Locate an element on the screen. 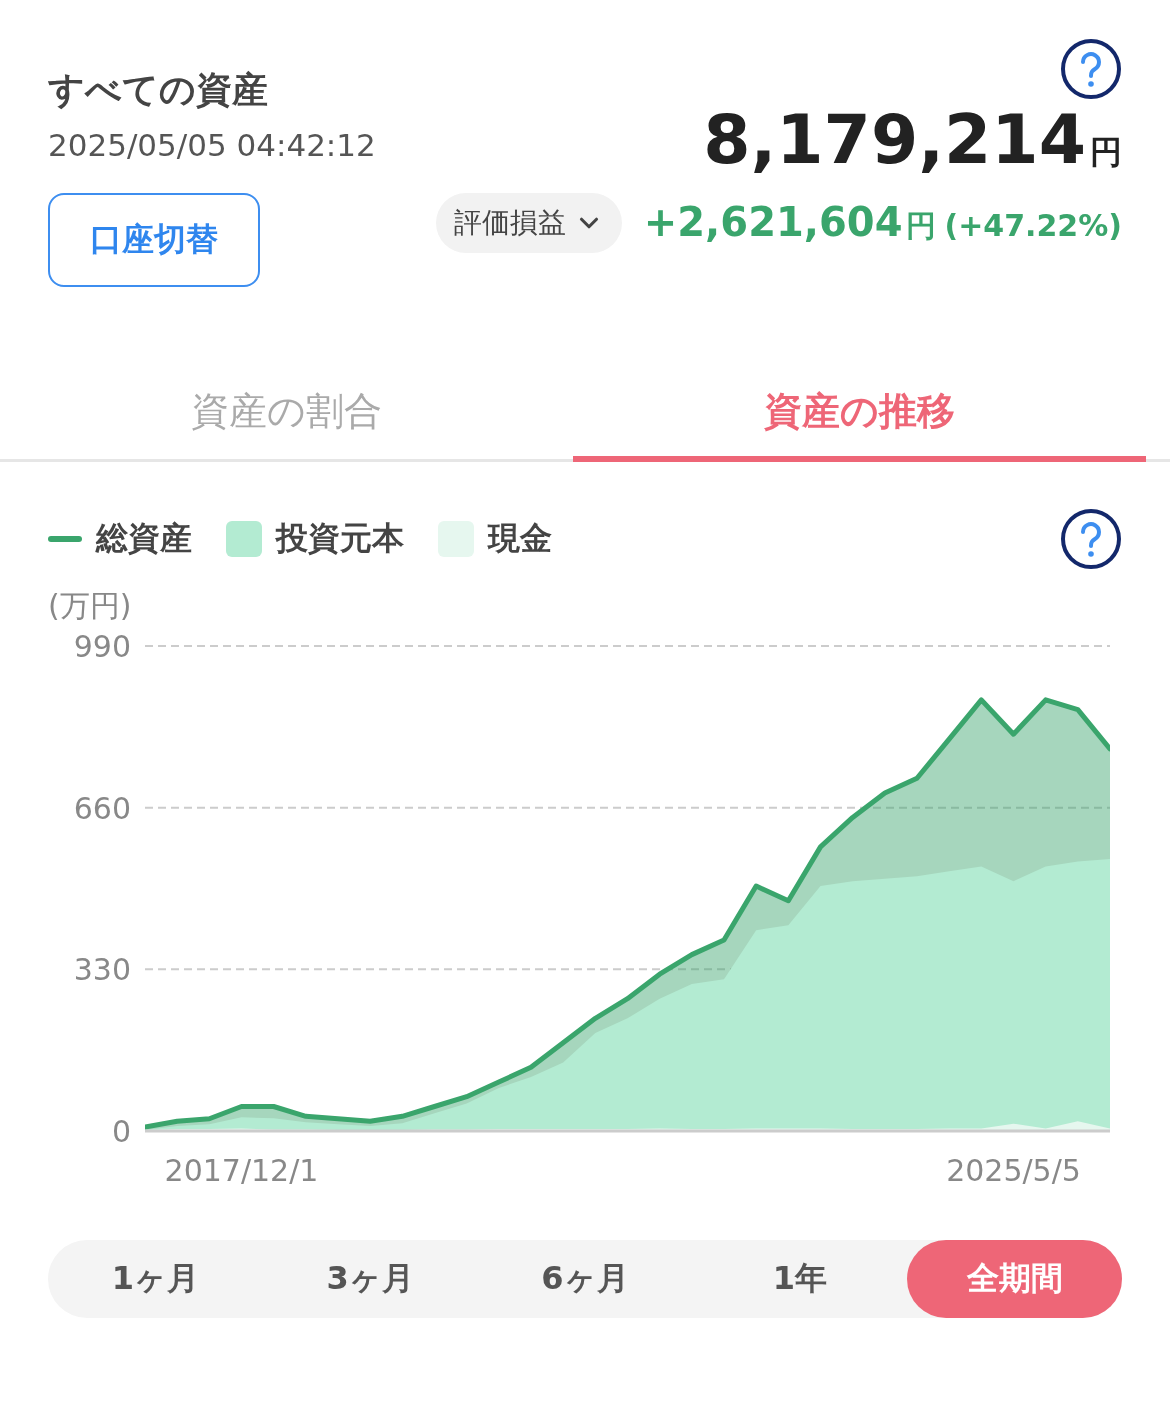 The width and height of the screenshot is (1170, 1403). period-button: 1ヶ月 is located at coordinates (155, 1279).